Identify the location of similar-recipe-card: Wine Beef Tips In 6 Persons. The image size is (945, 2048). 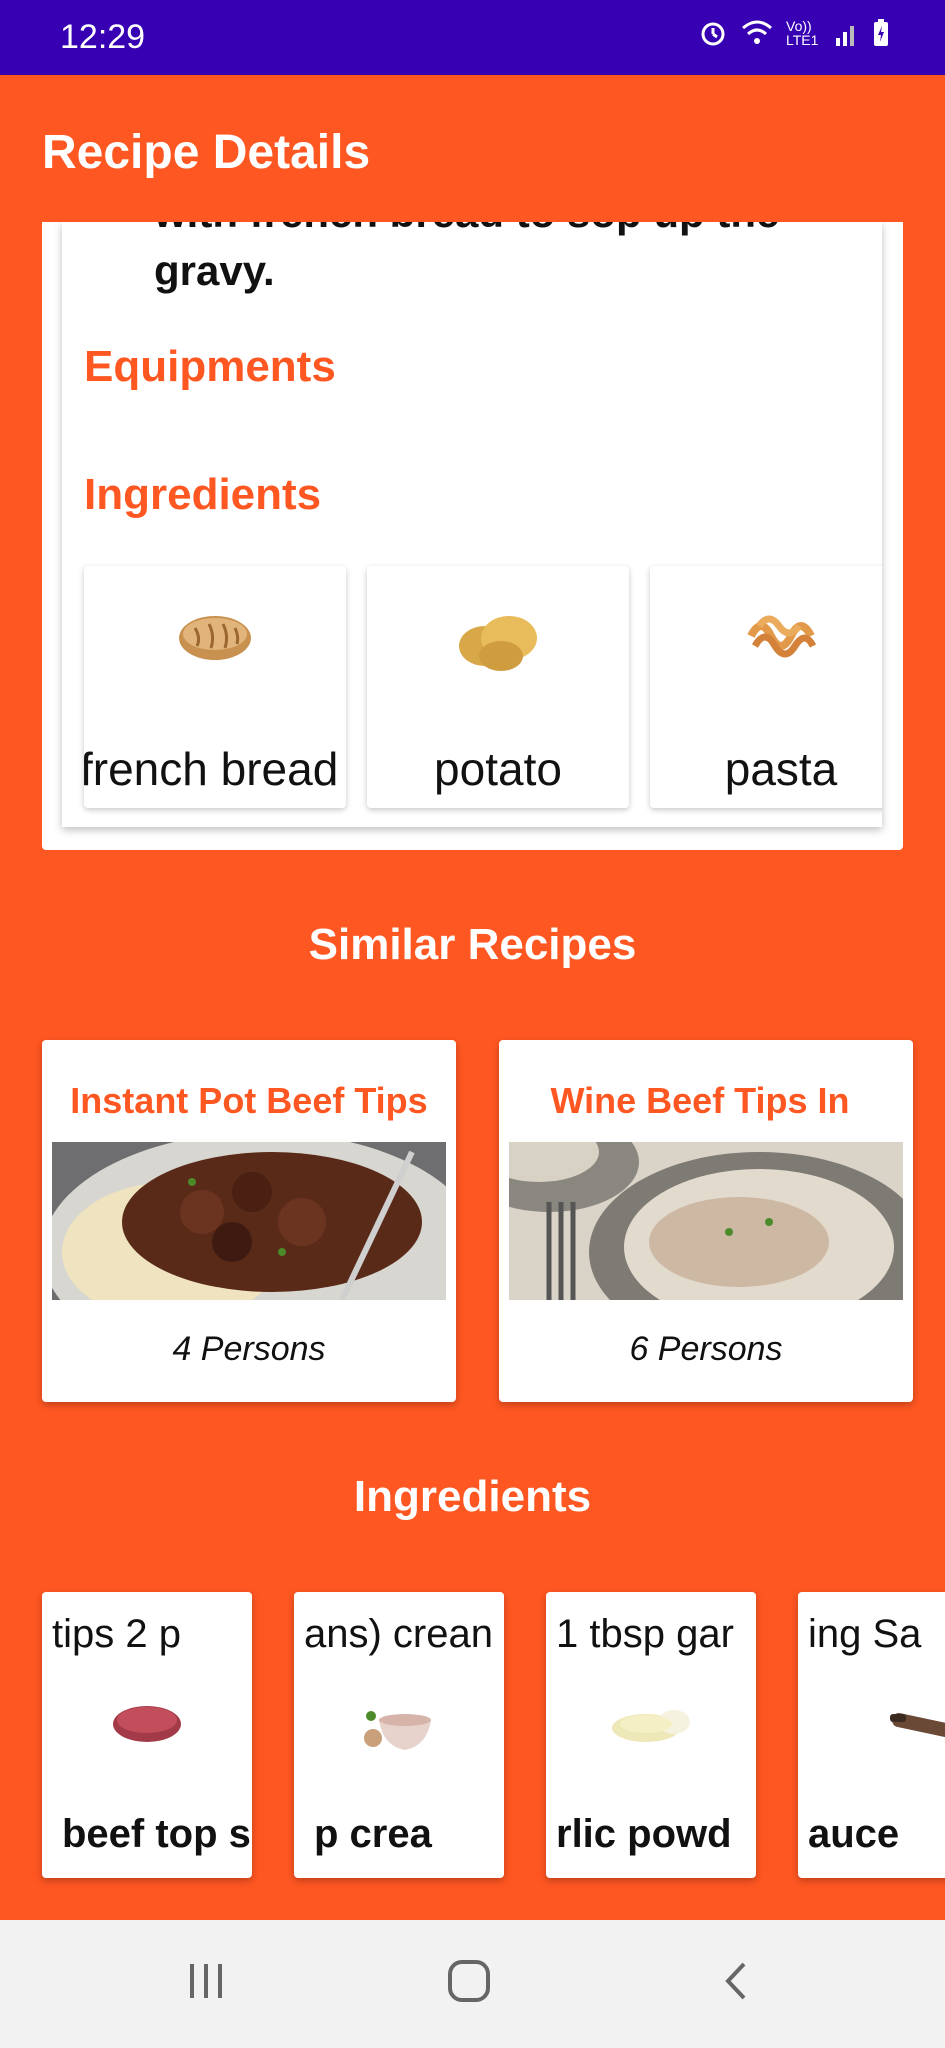
(706, 1221).